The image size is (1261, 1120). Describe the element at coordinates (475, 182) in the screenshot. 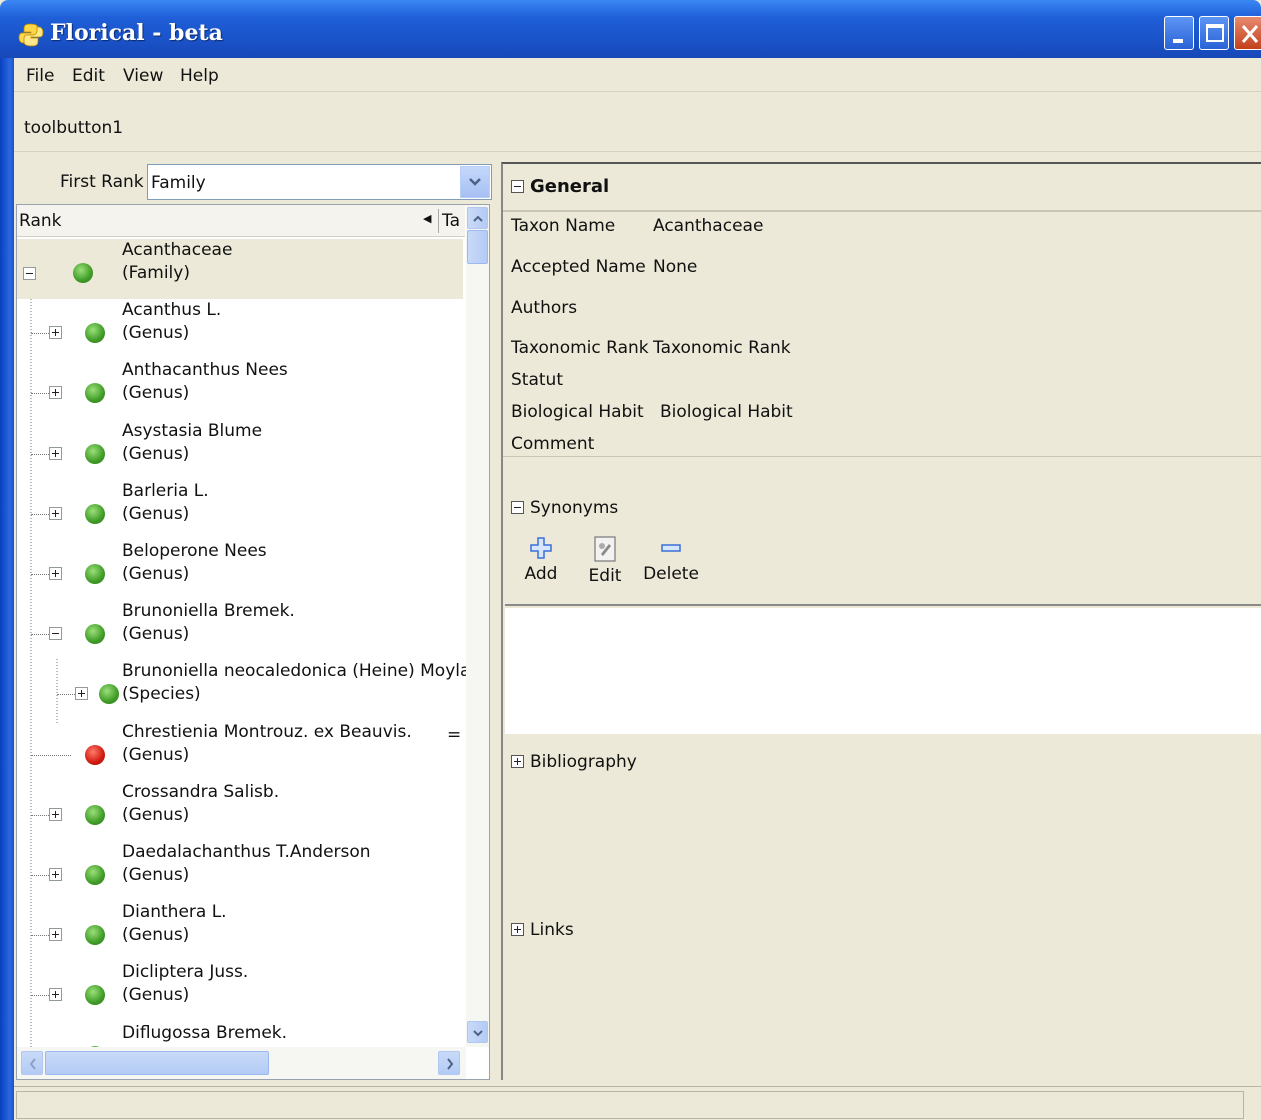

I see `first-rank-dropdown-button` at that location.